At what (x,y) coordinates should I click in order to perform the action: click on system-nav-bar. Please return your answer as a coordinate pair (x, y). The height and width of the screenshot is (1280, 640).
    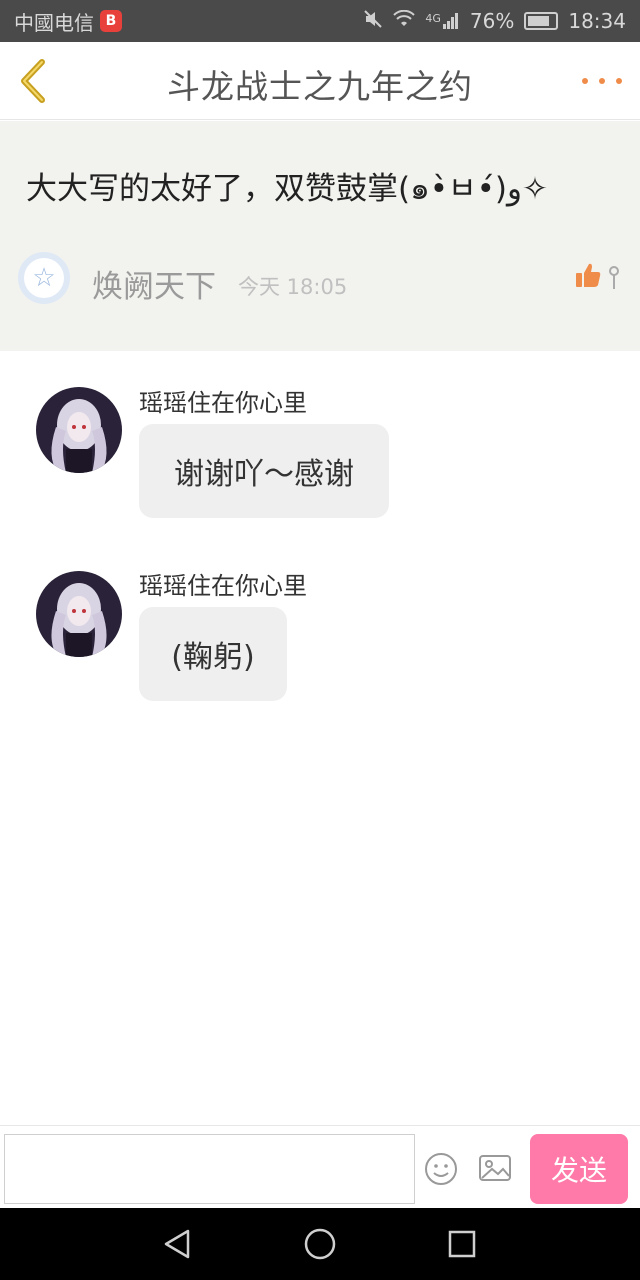
    Looking at the image, I should click on (320, 1244).